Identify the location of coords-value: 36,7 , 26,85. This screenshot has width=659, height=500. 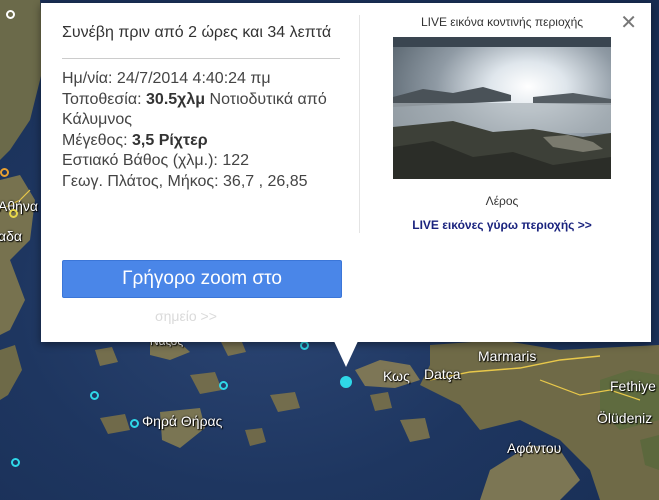
(265, 181).